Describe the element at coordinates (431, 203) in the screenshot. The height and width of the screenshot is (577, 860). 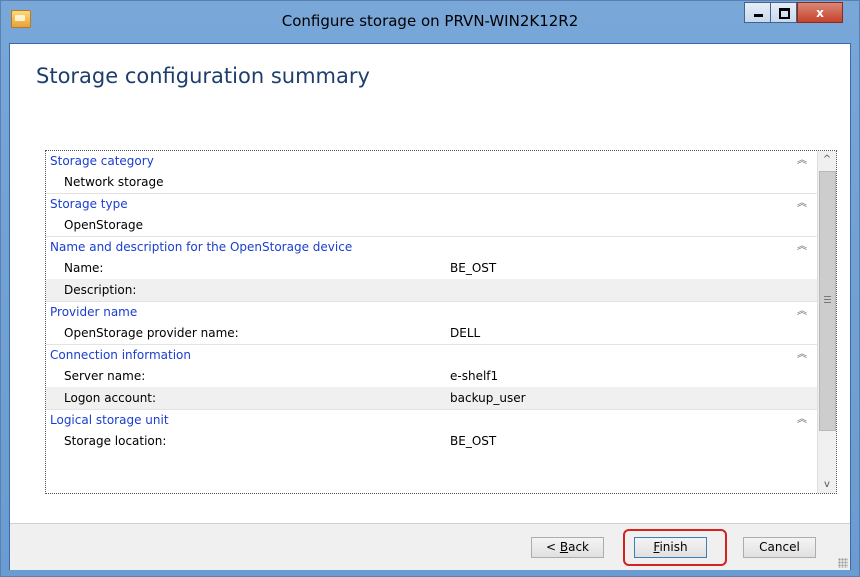
I see `section-header-storage-type: Storage type ︽` at that location.